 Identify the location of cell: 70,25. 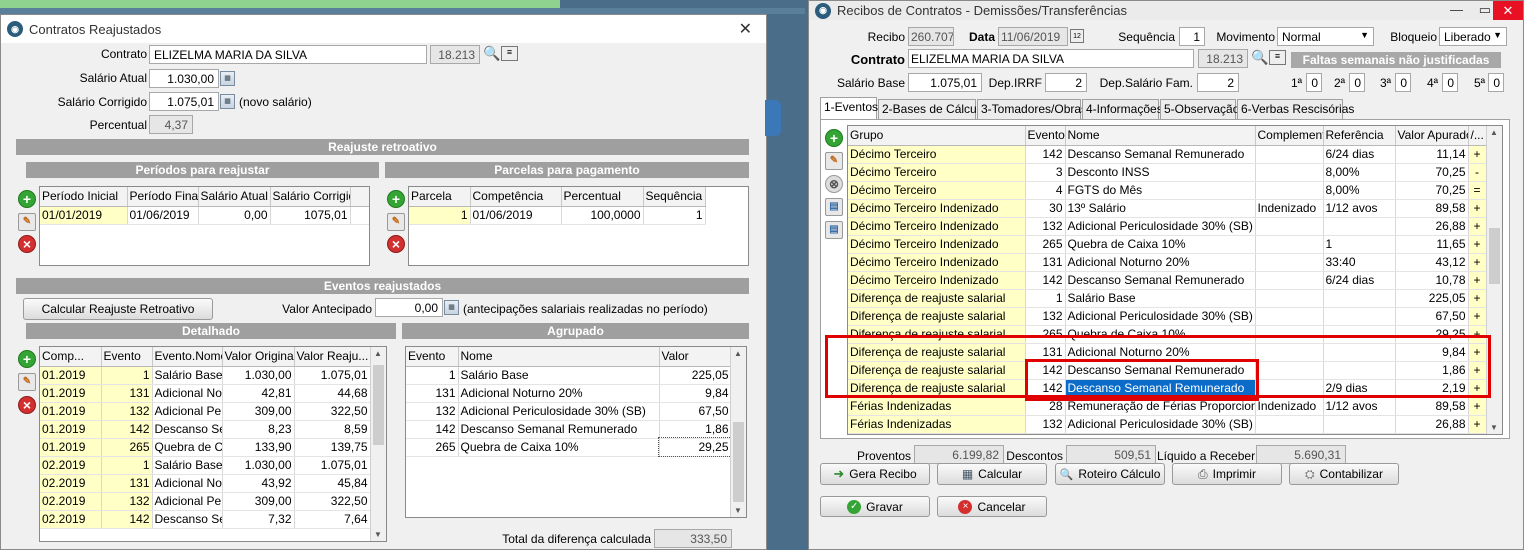
(1432, 190).